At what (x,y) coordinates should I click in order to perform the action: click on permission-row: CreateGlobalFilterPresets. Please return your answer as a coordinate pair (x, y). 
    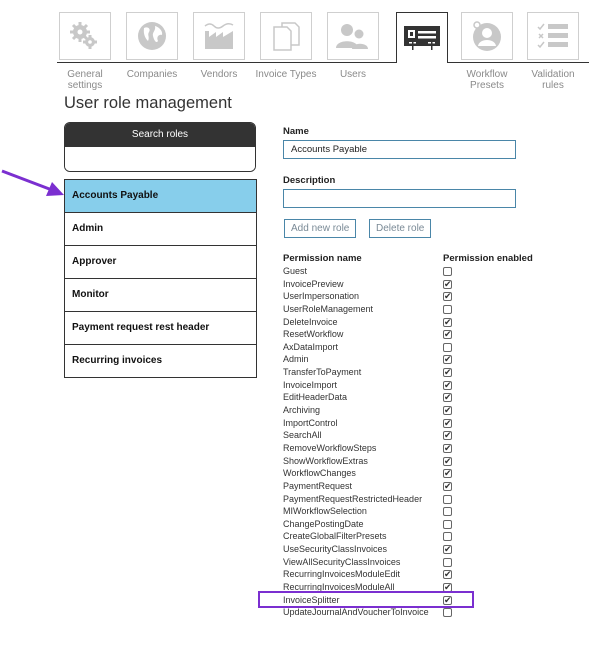
    Looking at the image, I should click on (383, 536).